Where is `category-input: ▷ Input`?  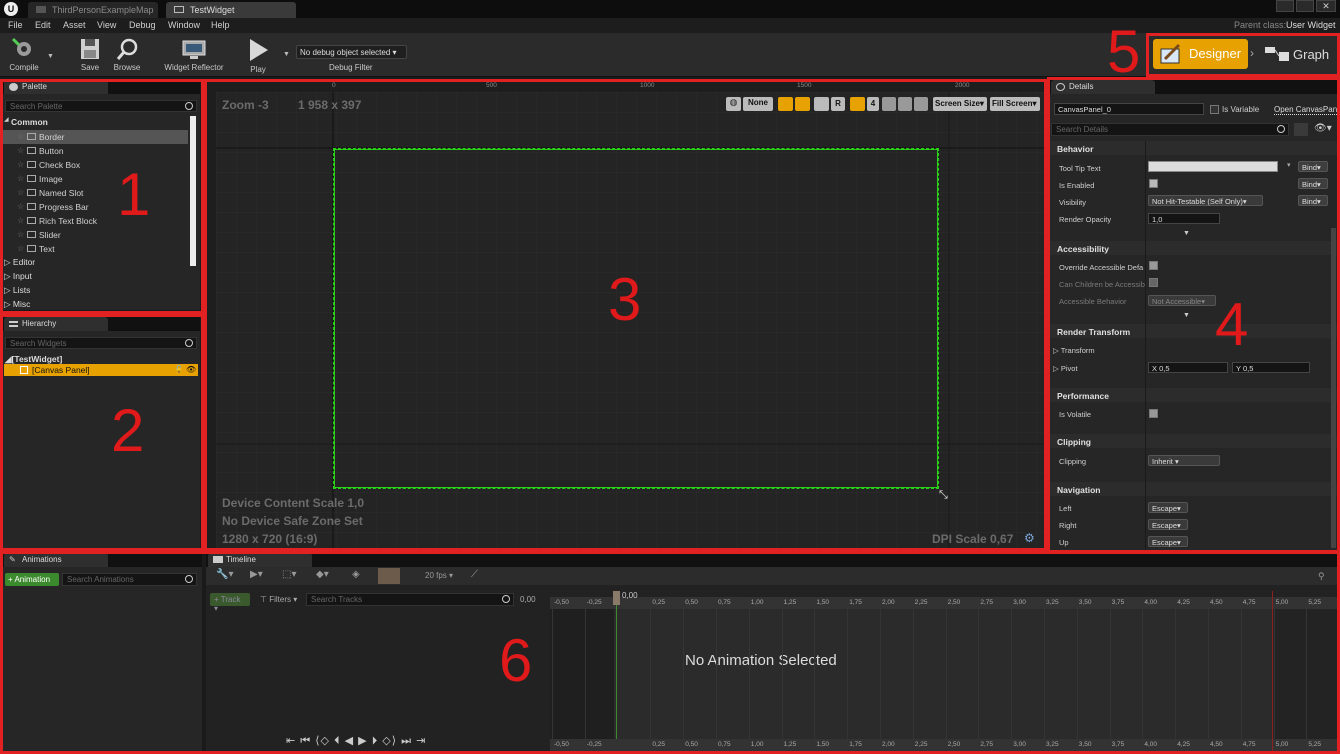 category-input: ▷ Input is located at coordinates (18, 276).